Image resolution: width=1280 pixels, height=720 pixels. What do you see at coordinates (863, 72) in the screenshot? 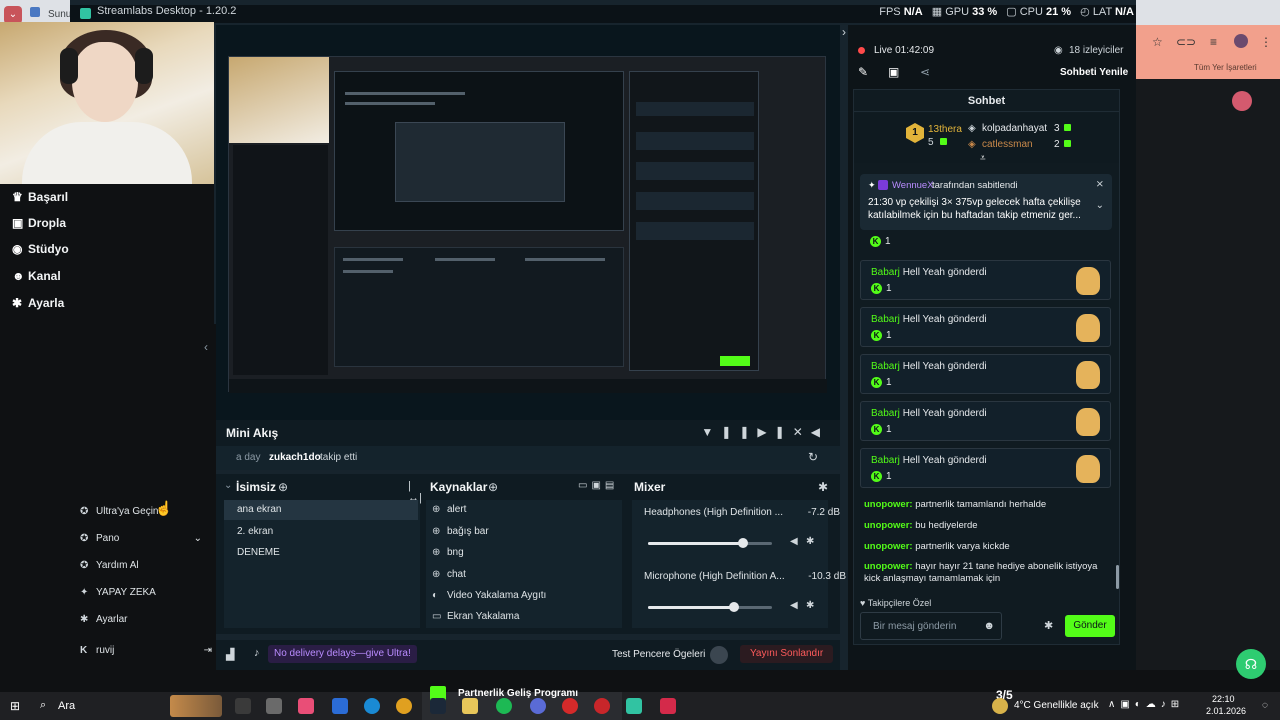
I see `edit-stream-icon: ✎` at bounding box center [863, 72].